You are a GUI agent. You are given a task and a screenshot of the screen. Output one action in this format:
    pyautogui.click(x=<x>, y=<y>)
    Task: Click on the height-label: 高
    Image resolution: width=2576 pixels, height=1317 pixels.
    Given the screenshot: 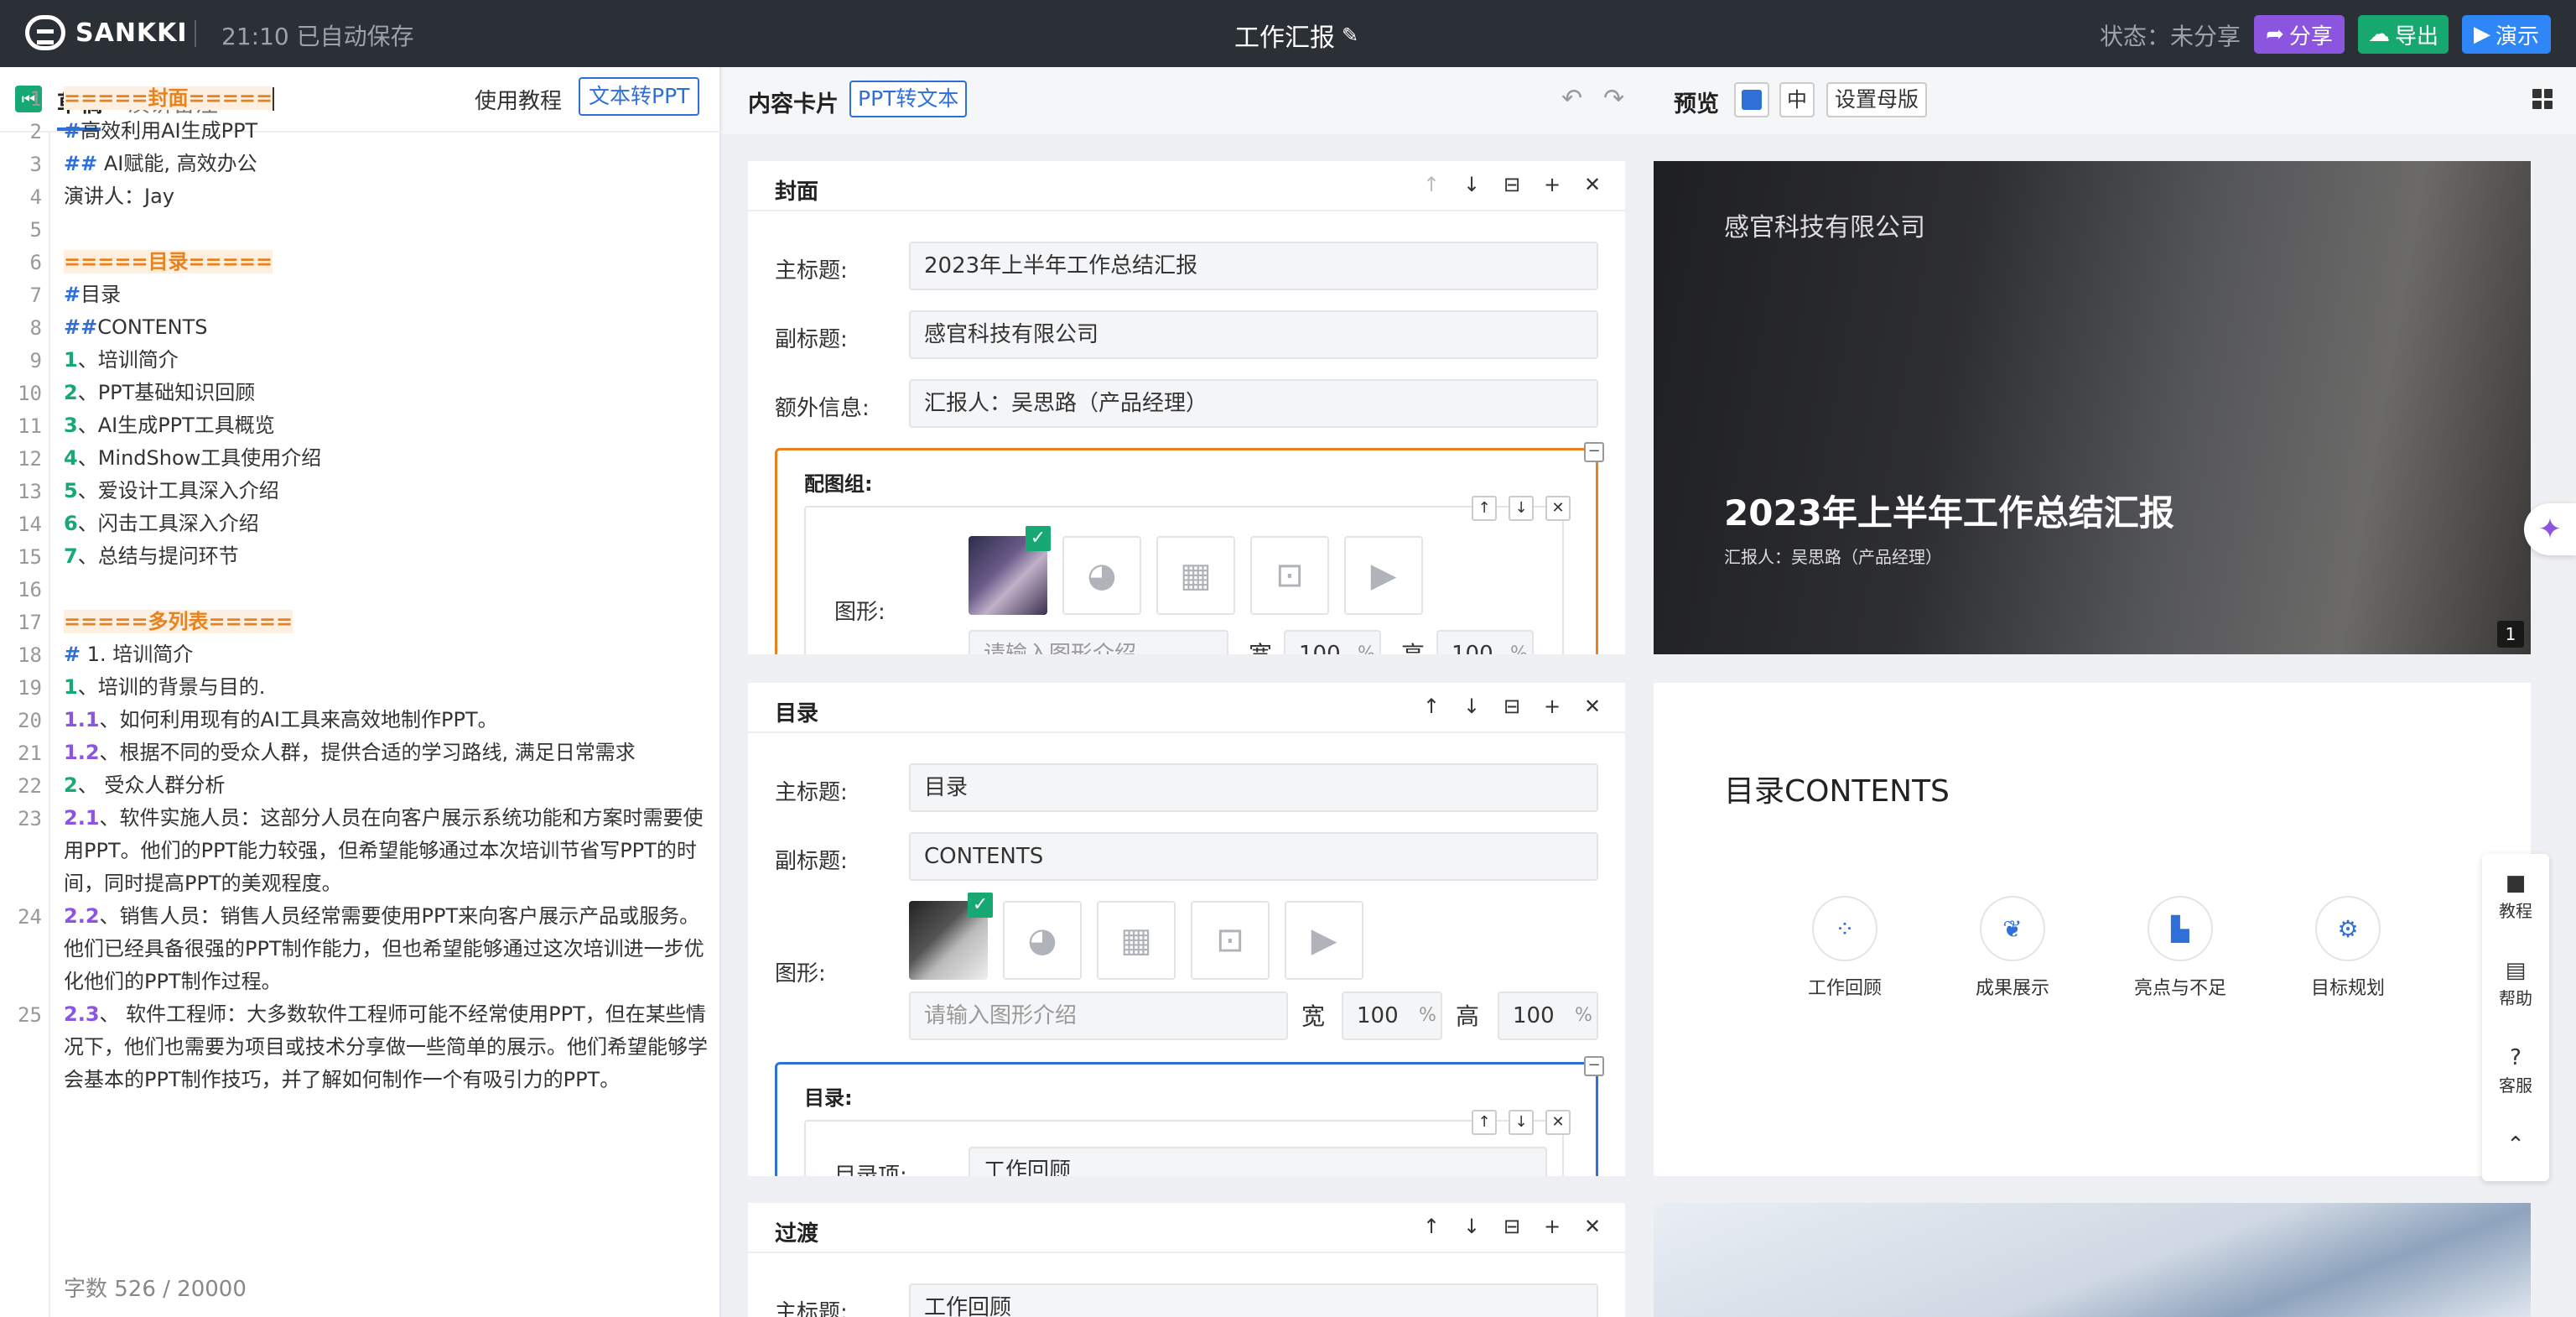 What is the action you would take?
    pyautogui.click(x=1468, y=1016)
    